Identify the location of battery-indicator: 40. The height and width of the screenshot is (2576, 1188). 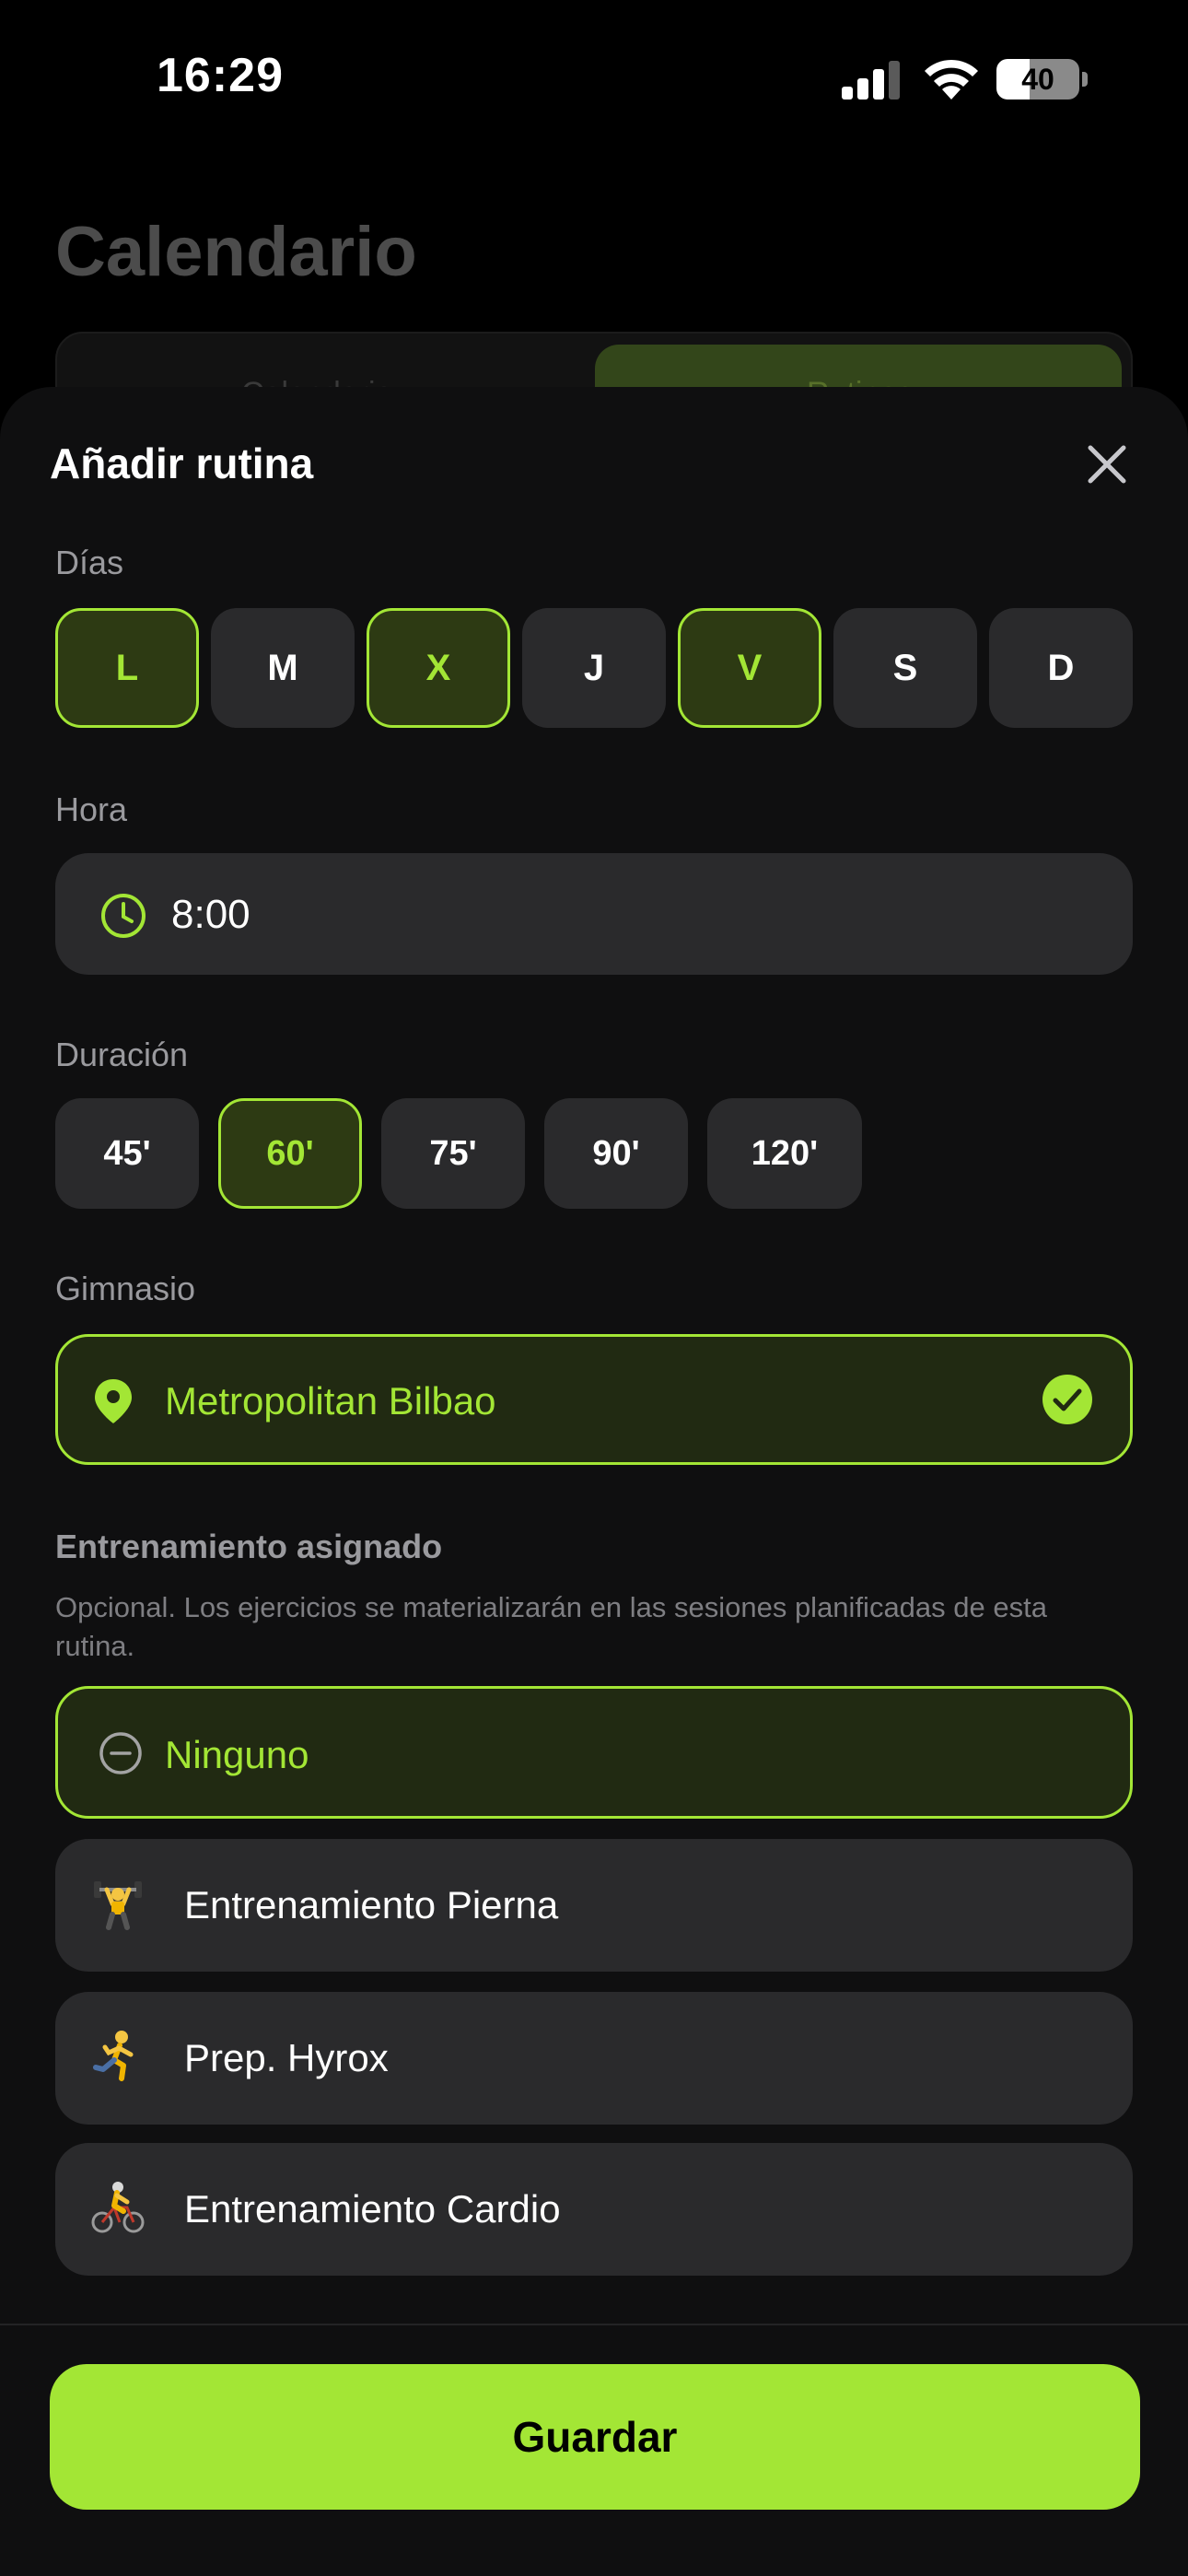
(1042, 79).